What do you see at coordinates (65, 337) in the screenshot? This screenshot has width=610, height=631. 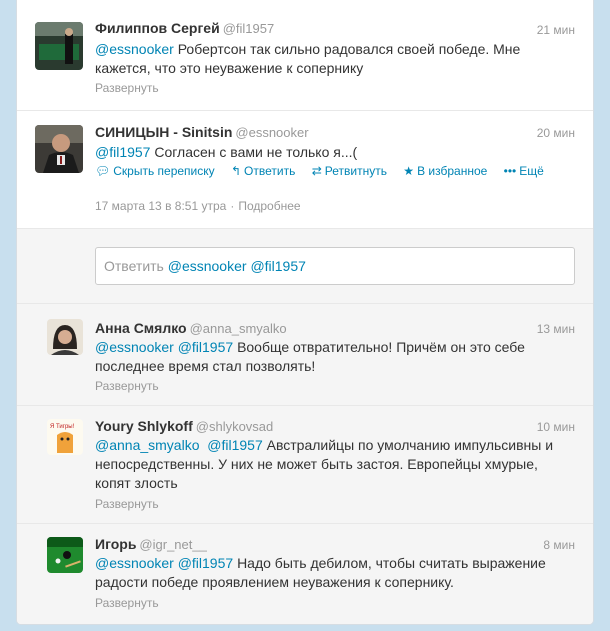 I see `avatar-anna-smyalko` at bounding box center [65, 337].